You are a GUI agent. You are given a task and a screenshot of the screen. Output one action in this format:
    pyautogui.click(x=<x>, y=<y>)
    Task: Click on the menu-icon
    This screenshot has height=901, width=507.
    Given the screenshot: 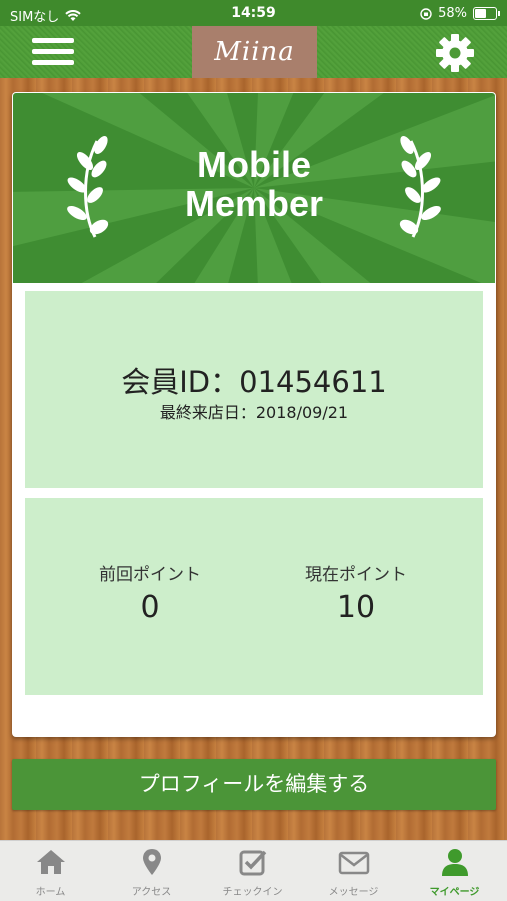 What is the action you would take?
    pyautogui.click(x=53, y=40)
    